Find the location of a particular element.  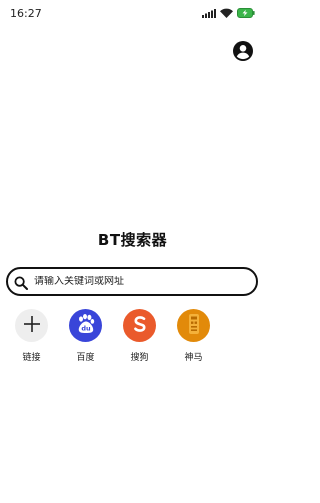

shortcut-link: 链接 is located at coordinates (31, 336).